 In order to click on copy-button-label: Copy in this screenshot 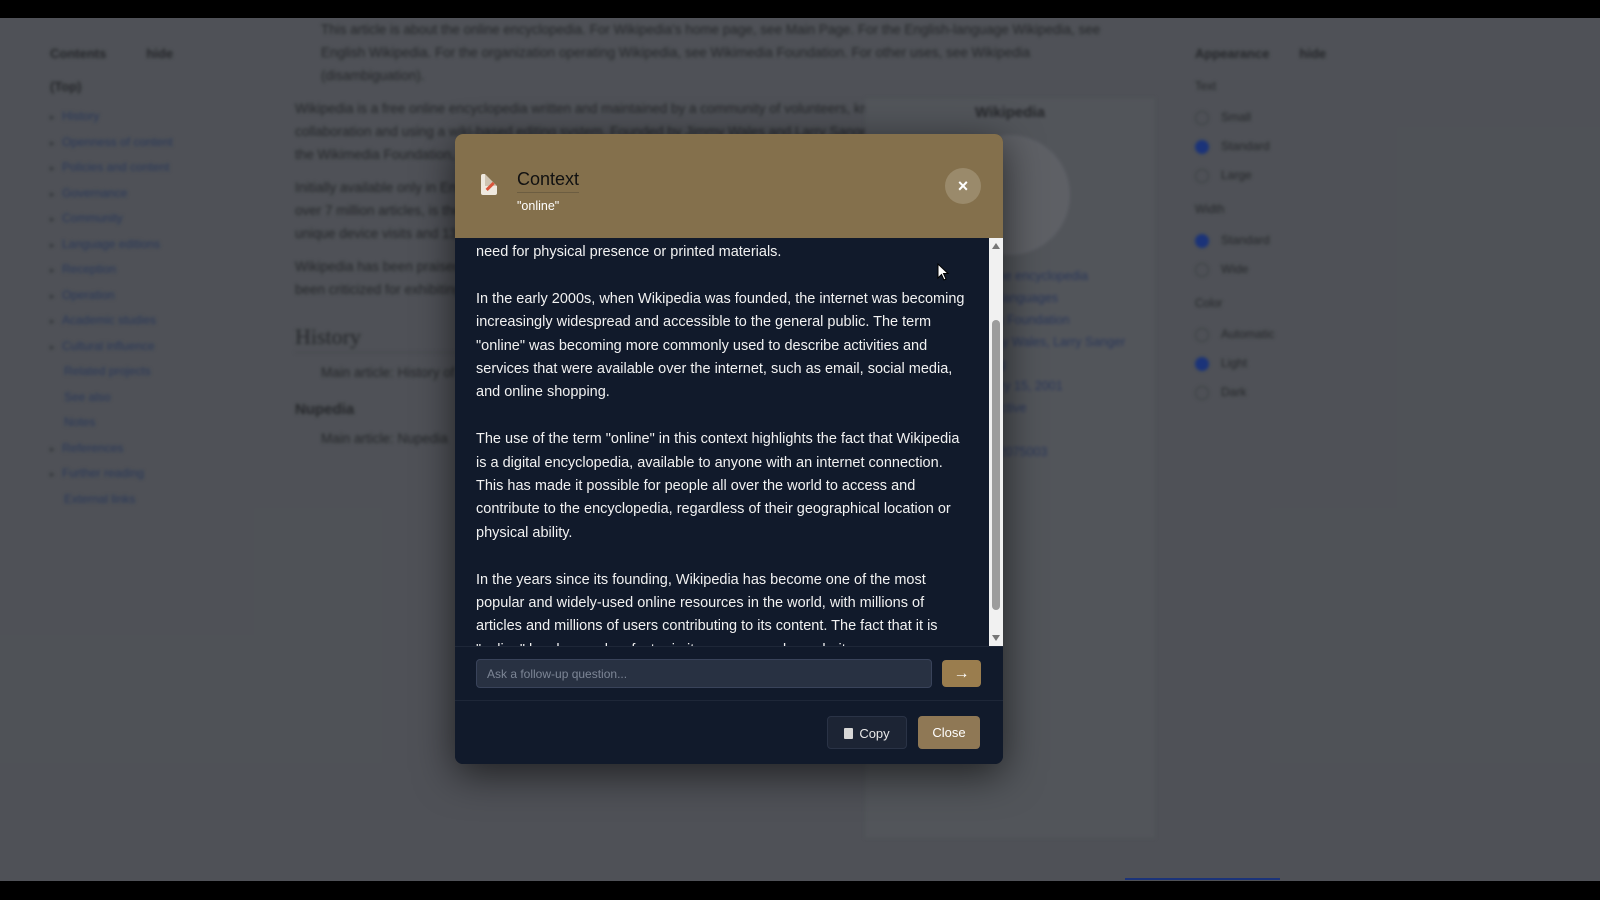, I will do `click(874, 733)`.